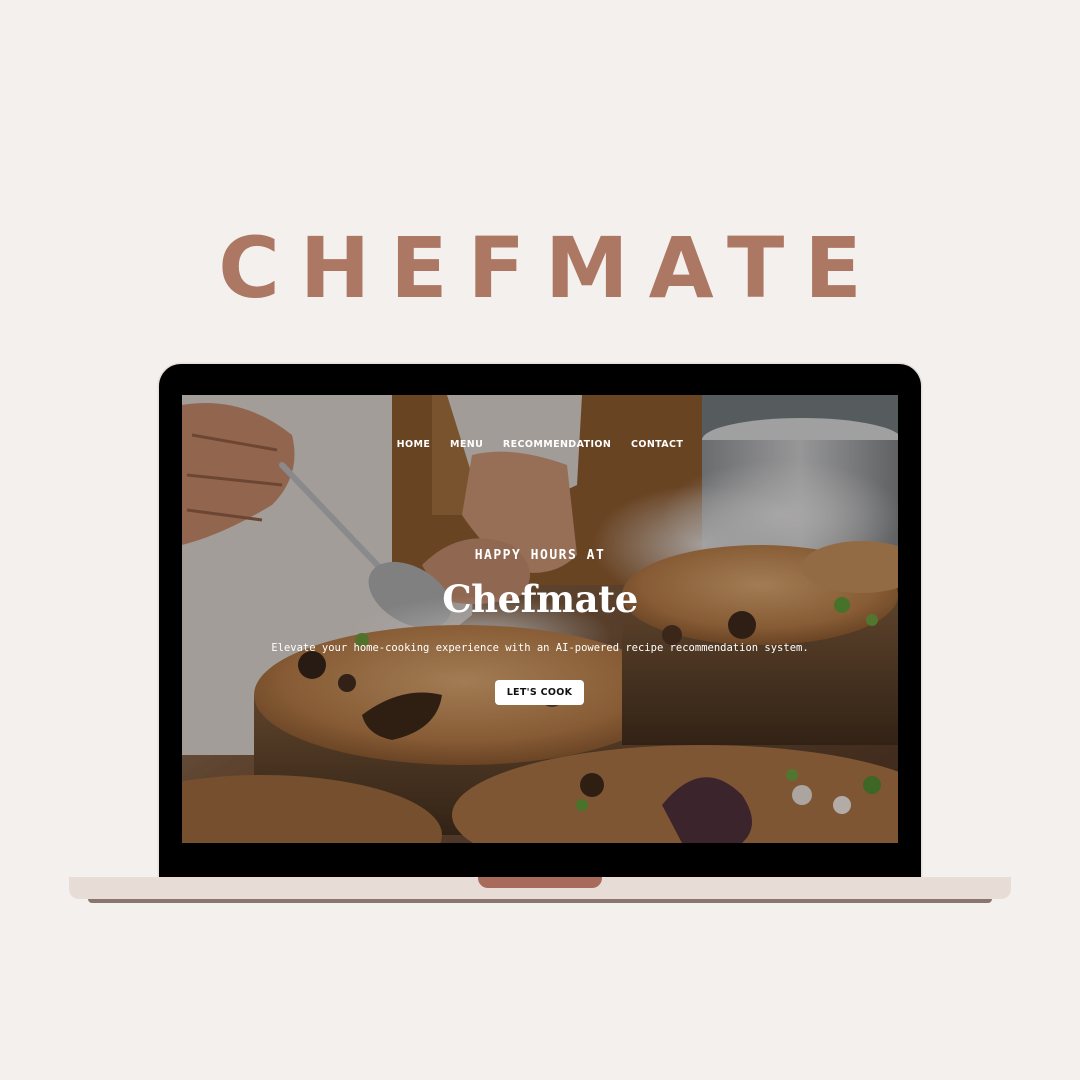 The image size is (1080, 1080). What do you see at coordinates (466, 444) in the screenshot?
I see `nav-link-menu: MENU` at bounding box center [466, 444].